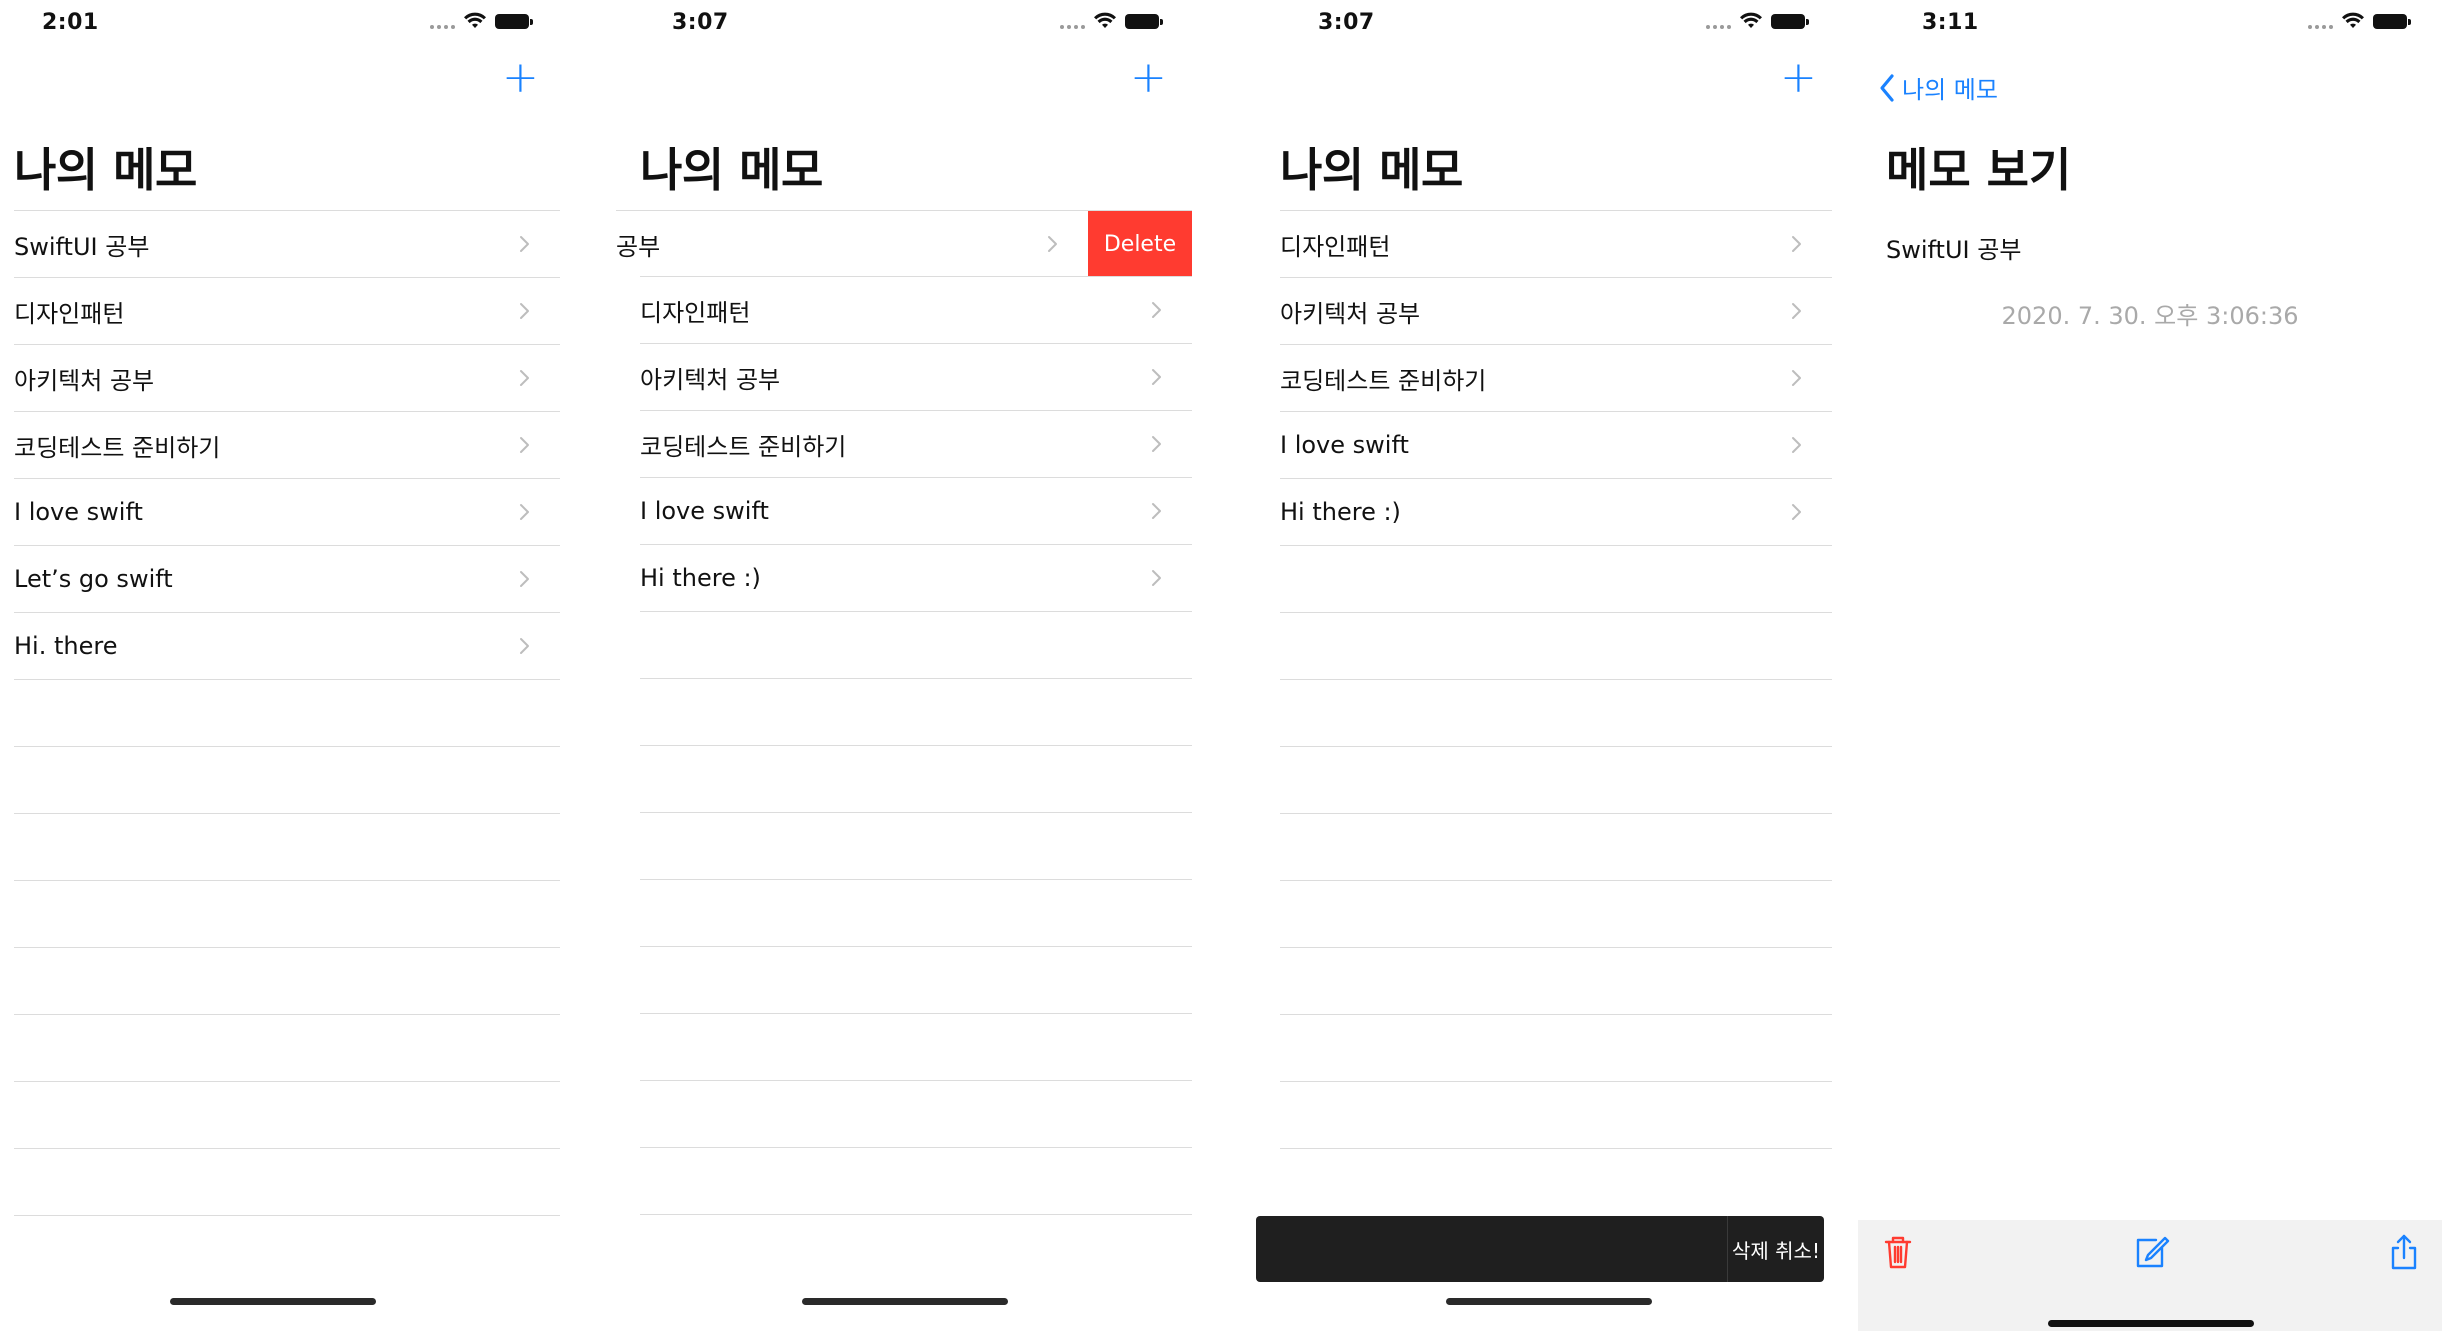  Describe the element at coordinates (700, 22) in the screenshot. I see `status-time: 3:07` at that location.